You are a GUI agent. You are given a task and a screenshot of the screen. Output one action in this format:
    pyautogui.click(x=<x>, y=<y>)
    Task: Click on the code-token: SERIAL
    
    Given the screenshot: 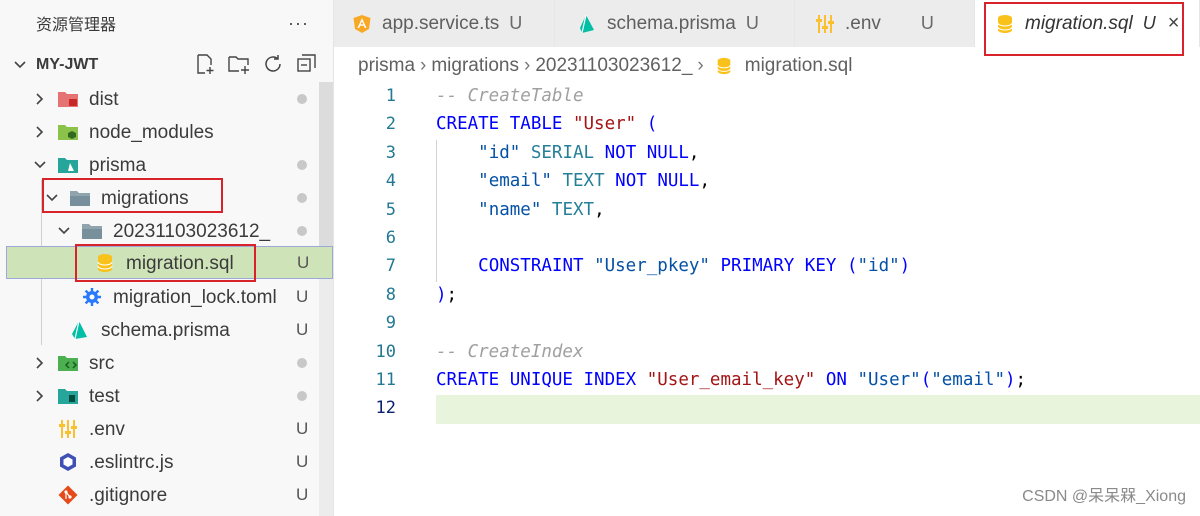 What is the action you would take?
    pyautogui.click(x=562, y=152)
    